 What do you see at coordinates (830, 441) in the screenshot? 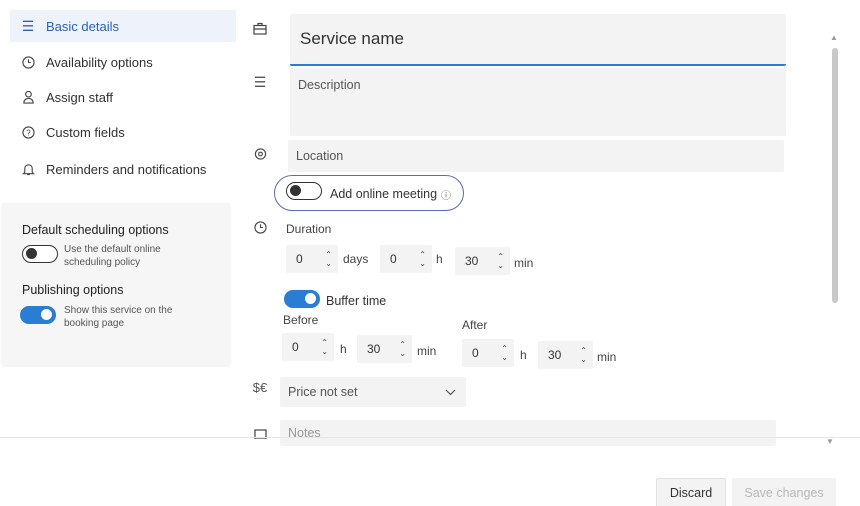
I see `scroll-down-arrow-icon: ▼` at bounding box center [830, 441].